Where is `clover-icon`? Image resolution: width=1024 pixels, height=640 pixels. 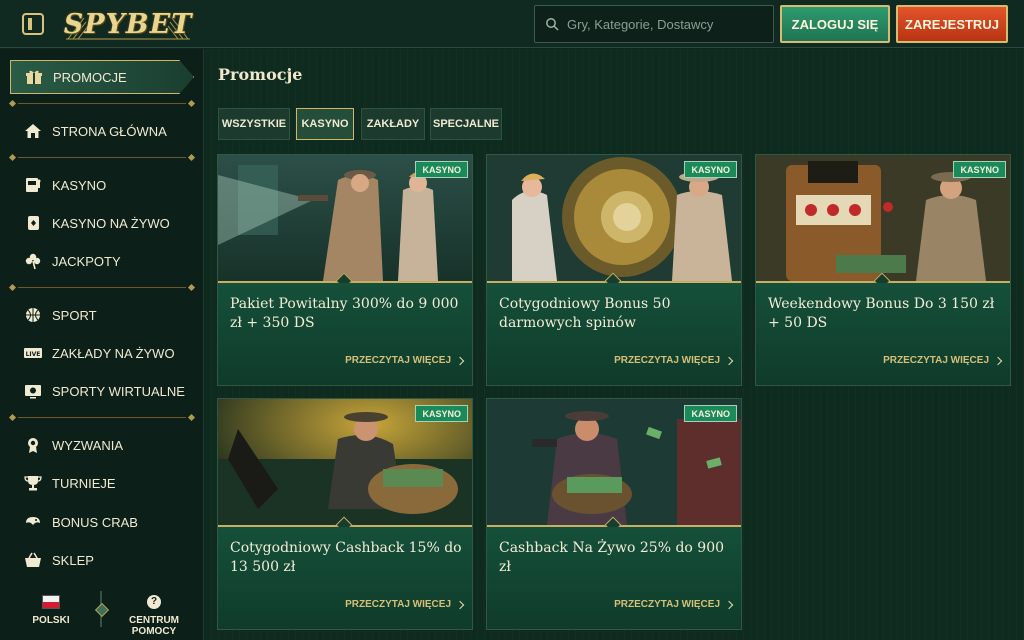 clover-icon is located at coordinates (33, 261).